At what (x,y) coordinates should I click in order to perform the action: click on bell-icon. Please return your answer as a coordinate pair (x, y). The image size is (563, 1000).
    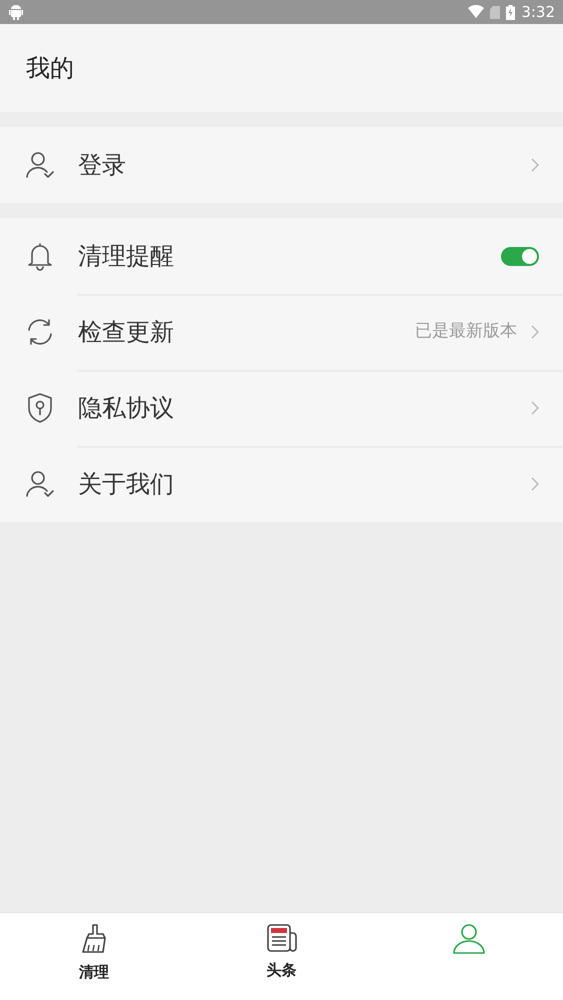
    Looking at the image, I should click on (40, 256).